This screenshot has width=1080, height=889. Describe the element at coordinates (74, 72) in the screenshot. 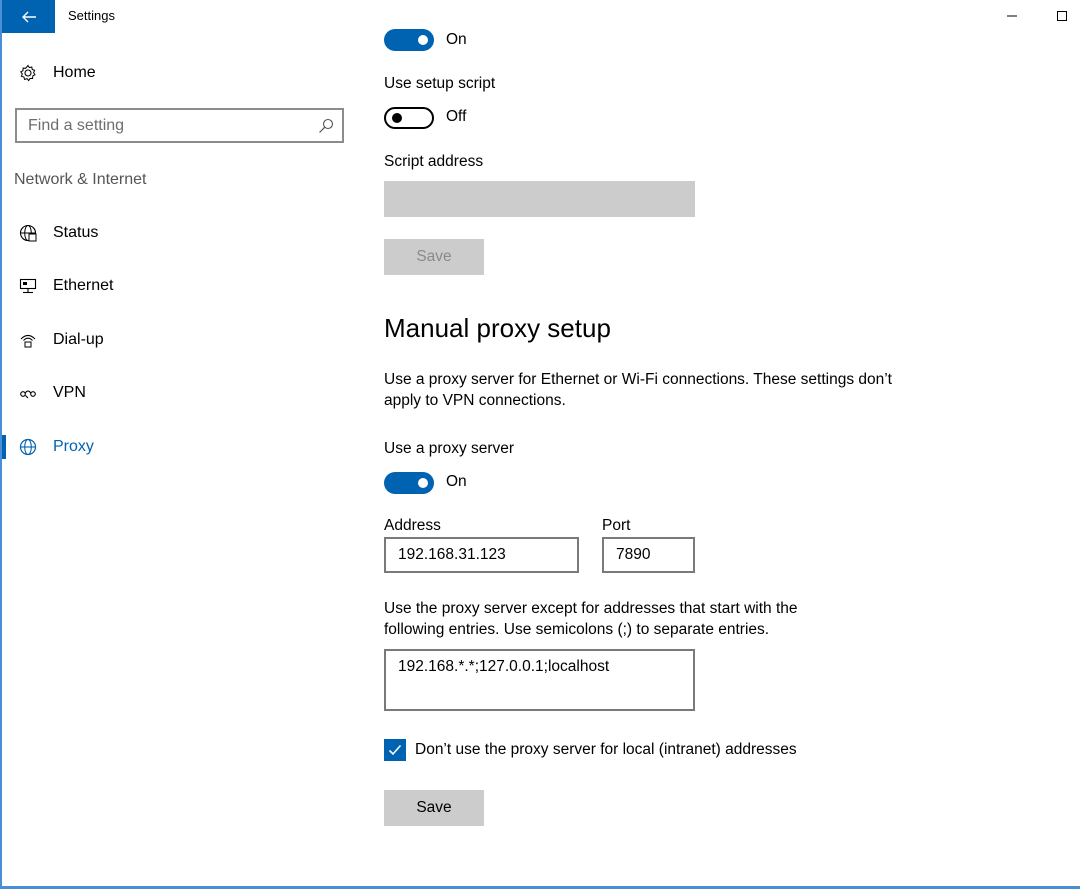

I see `sidebar-home-label: Home` at that location.